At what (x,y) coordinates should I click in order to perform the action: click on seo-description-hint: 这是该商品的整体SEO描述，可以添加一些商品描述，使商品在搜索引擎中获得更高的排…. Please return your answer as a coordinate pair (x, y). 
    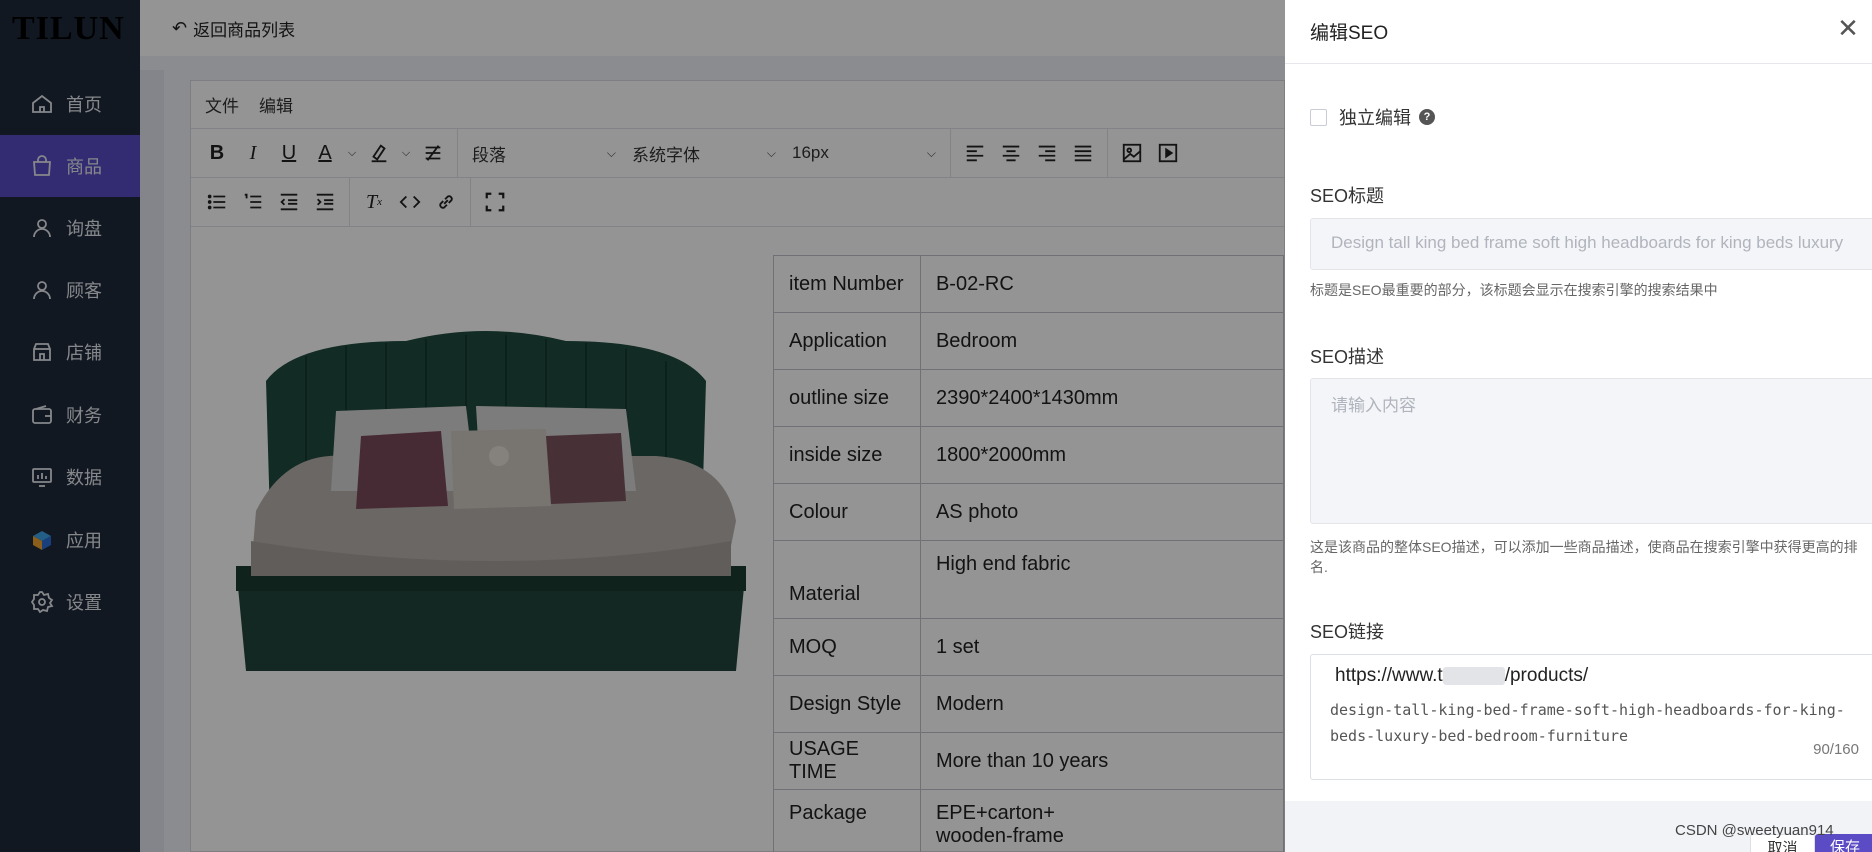
    Looking at the image, I should click on (1584, 557).